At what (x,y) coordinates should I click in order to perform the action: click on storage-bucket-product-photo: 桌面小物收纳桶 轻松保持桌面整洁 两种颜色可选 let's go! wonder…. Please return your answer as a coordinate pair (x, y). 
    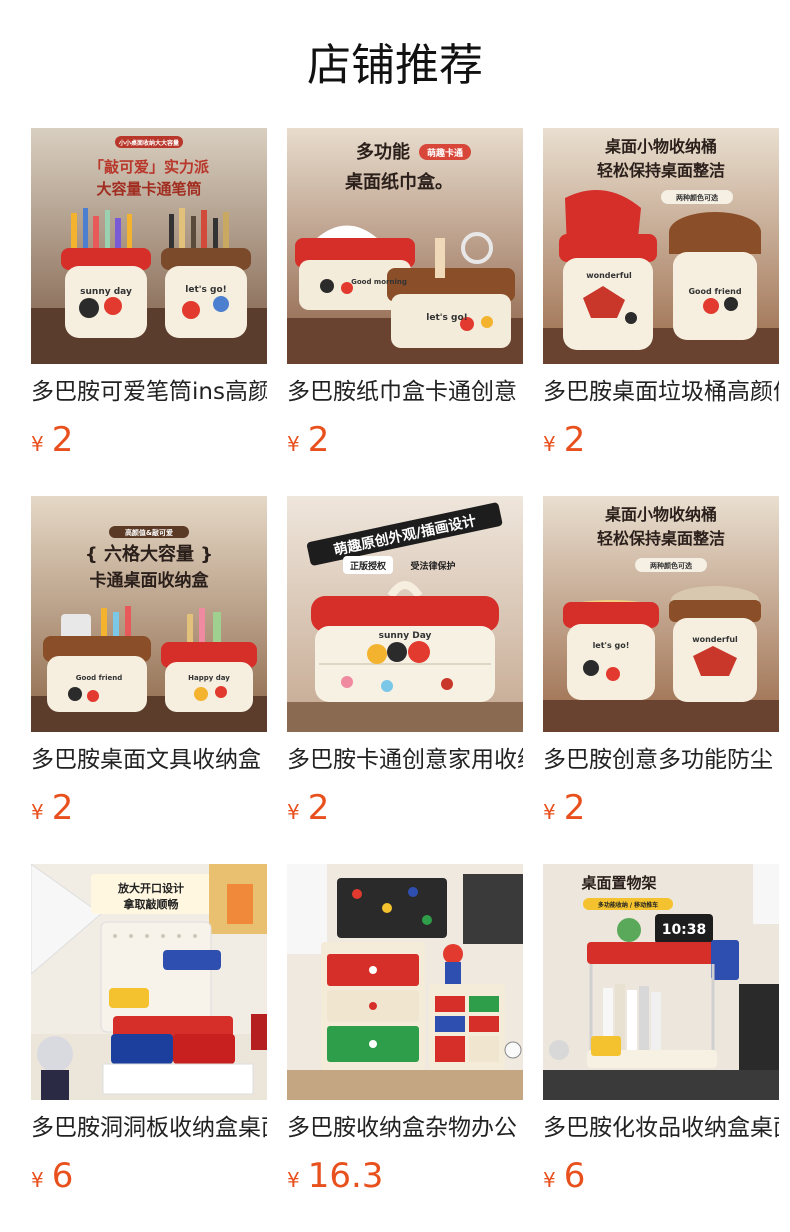
    Looking at the image, I should click on (661, 614).